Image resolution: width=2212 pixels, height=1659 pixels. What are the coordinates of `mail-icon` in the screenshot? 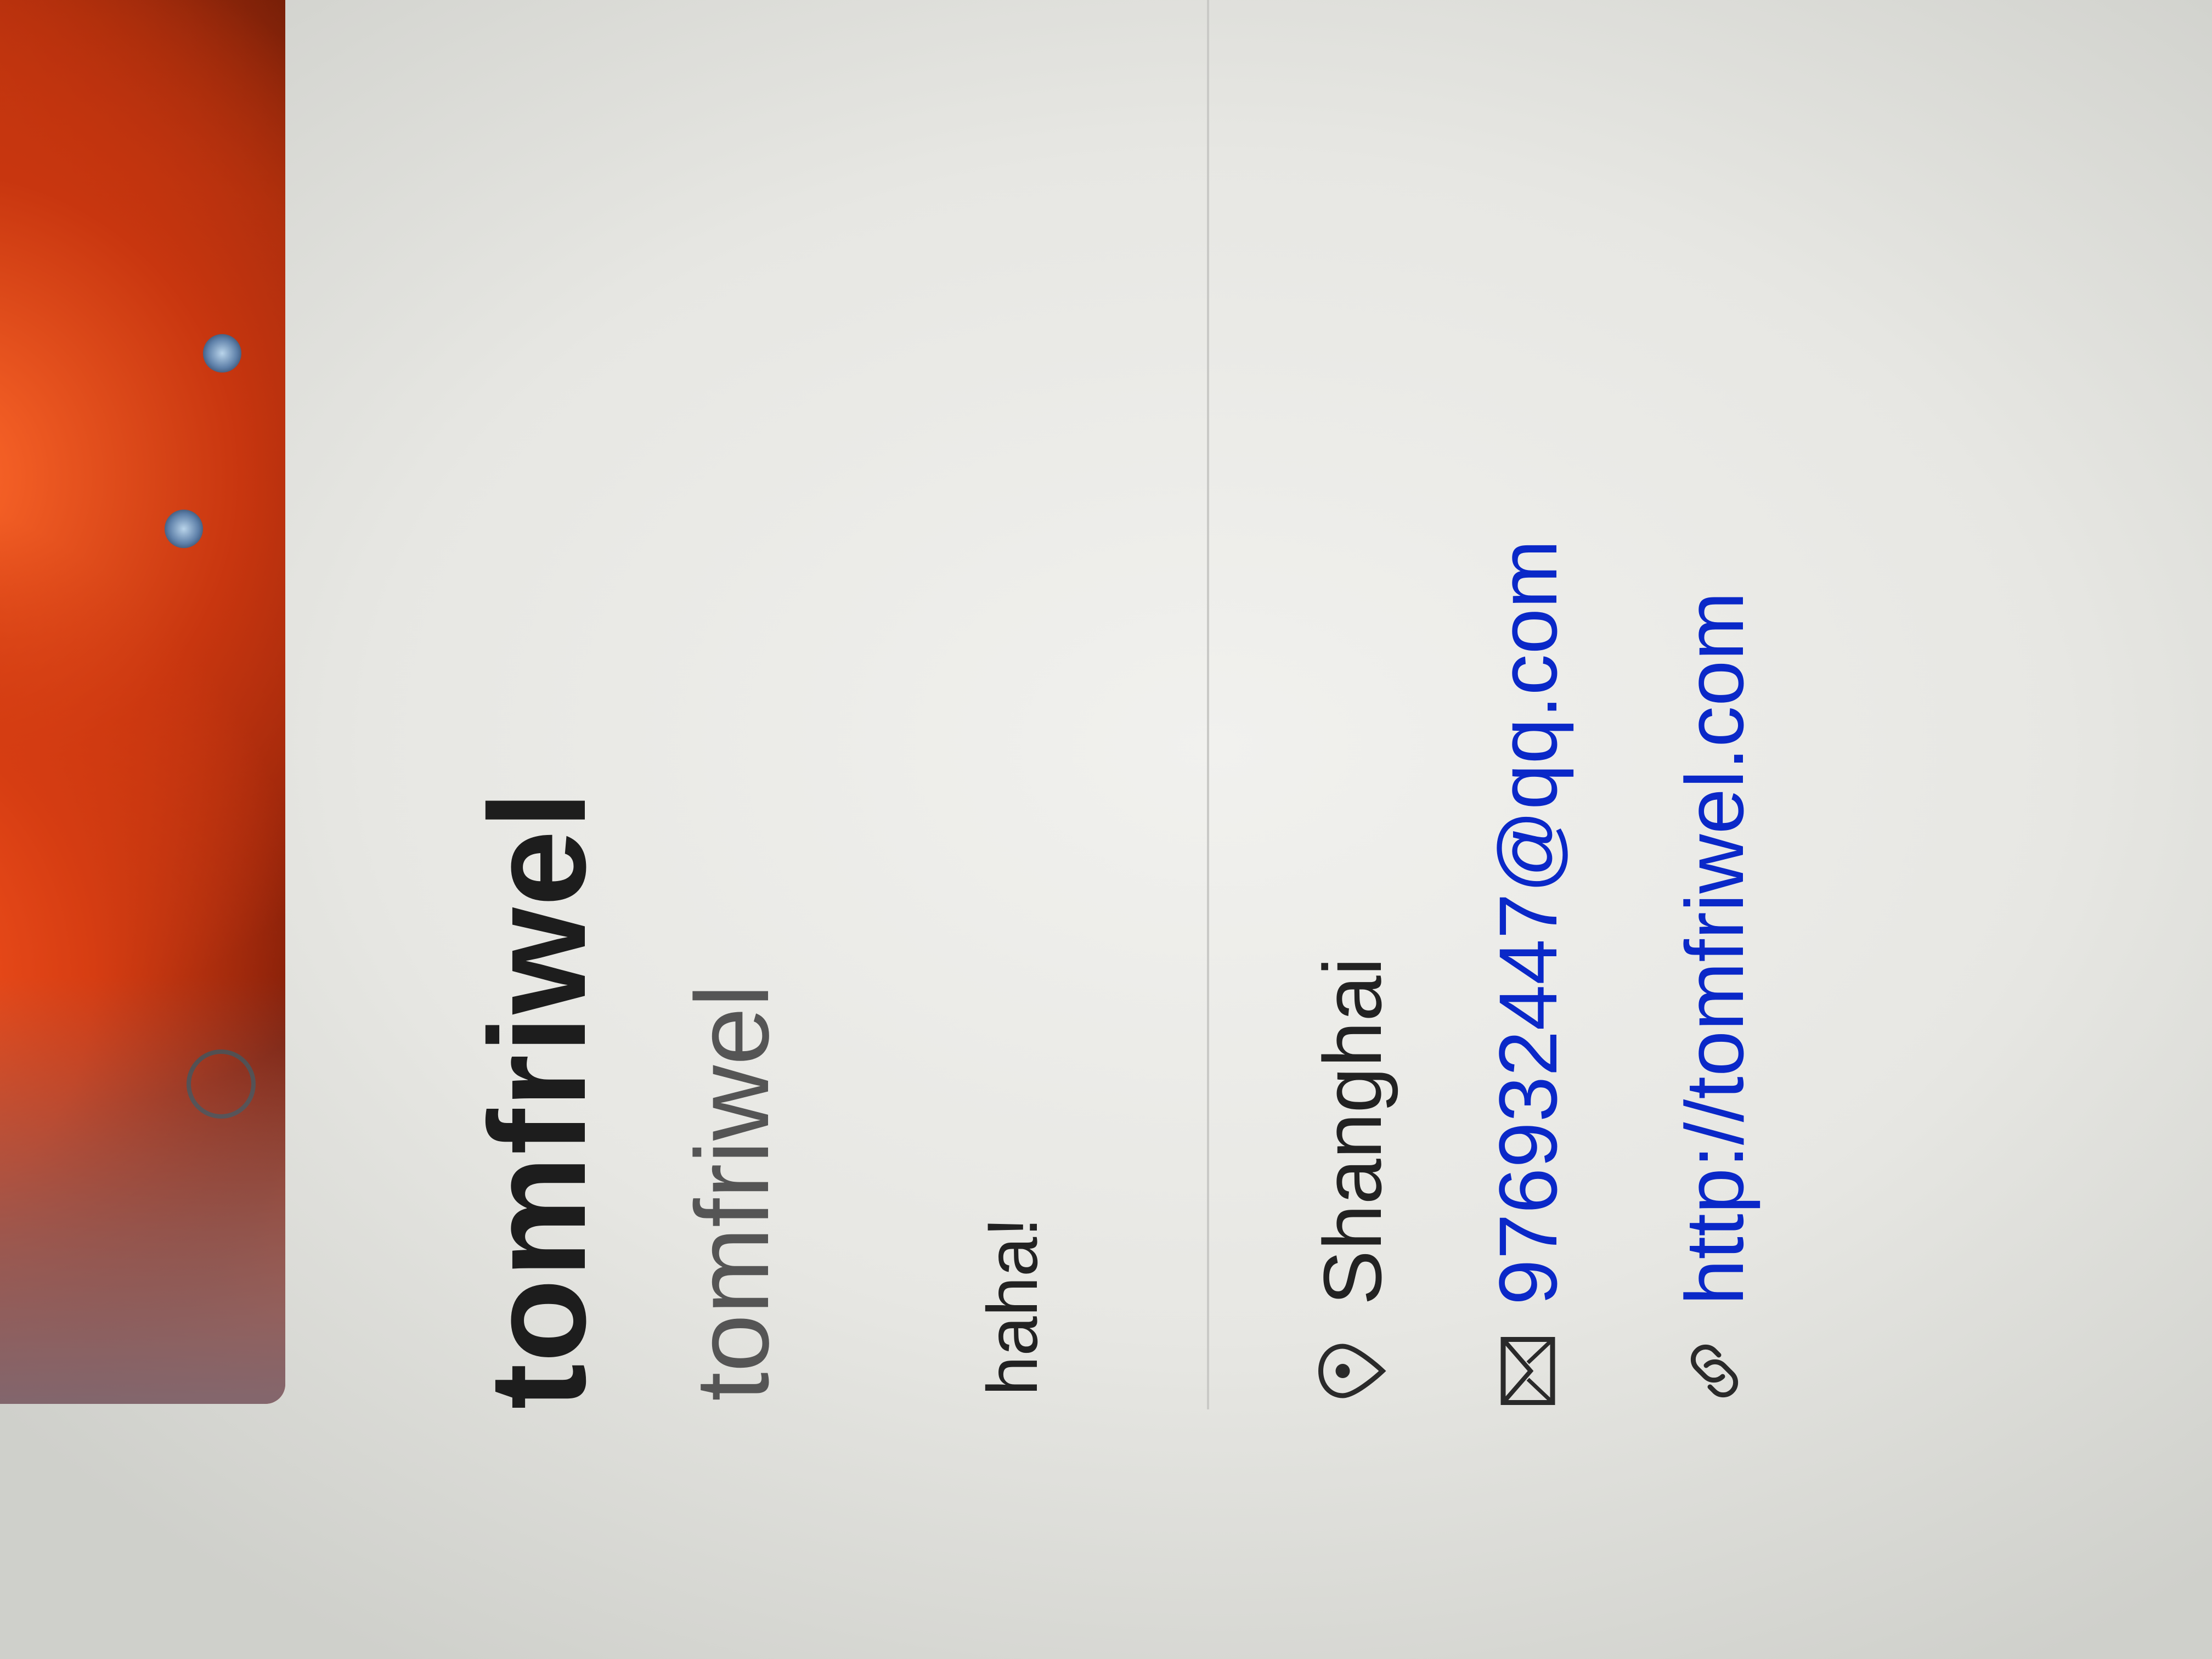 It's located at (1528, 1371).